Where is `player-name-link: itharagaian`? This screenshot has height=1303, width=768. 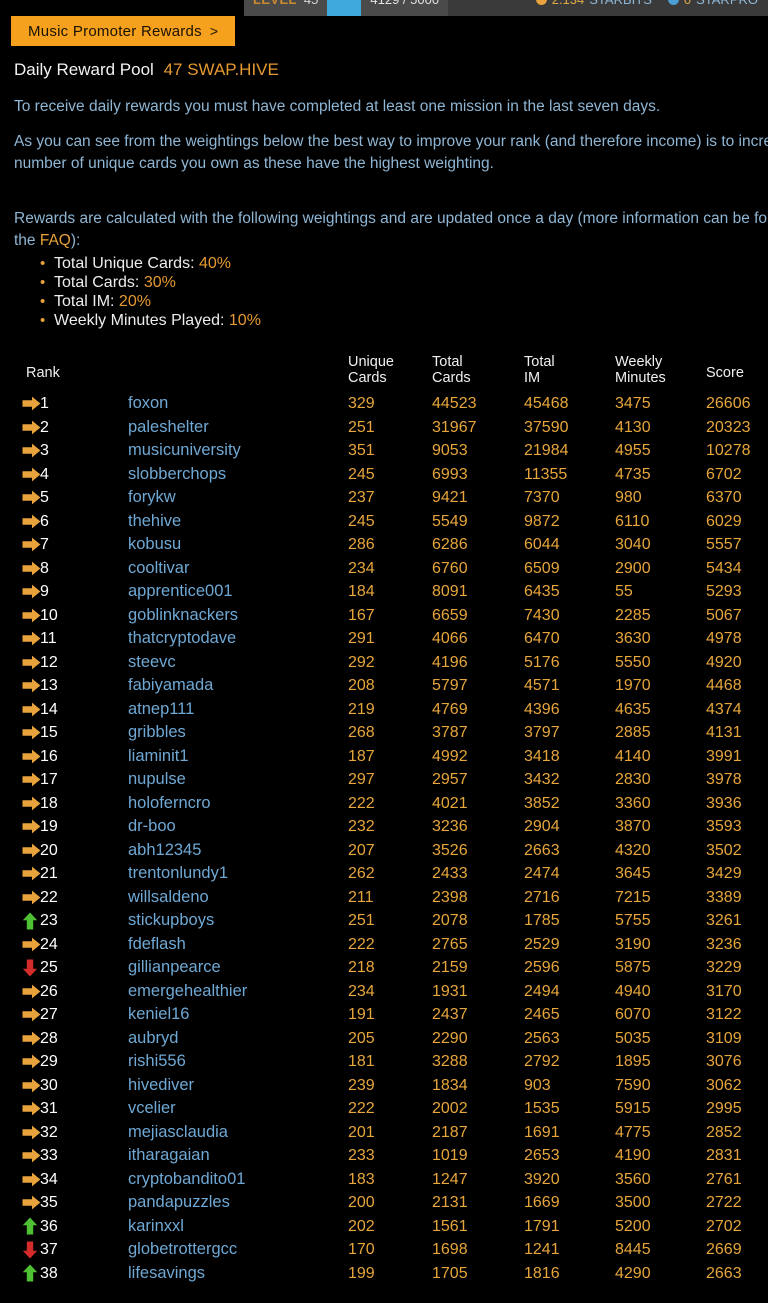 player-name-link: itharagaian is located at coordinates (169, 1156).